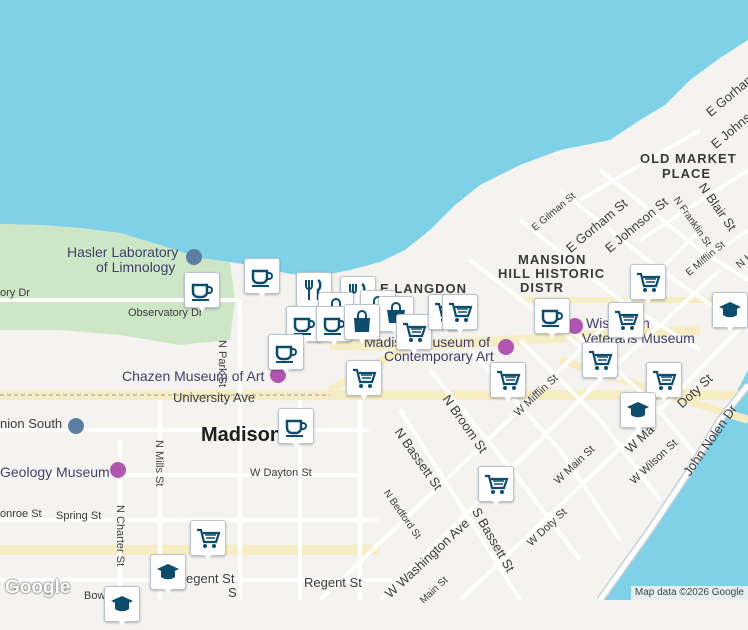  What do you see at coordinates (214, 397) in the screenshot?
I see `university-ave-label: University Ave` at bounding box center [214, 397].